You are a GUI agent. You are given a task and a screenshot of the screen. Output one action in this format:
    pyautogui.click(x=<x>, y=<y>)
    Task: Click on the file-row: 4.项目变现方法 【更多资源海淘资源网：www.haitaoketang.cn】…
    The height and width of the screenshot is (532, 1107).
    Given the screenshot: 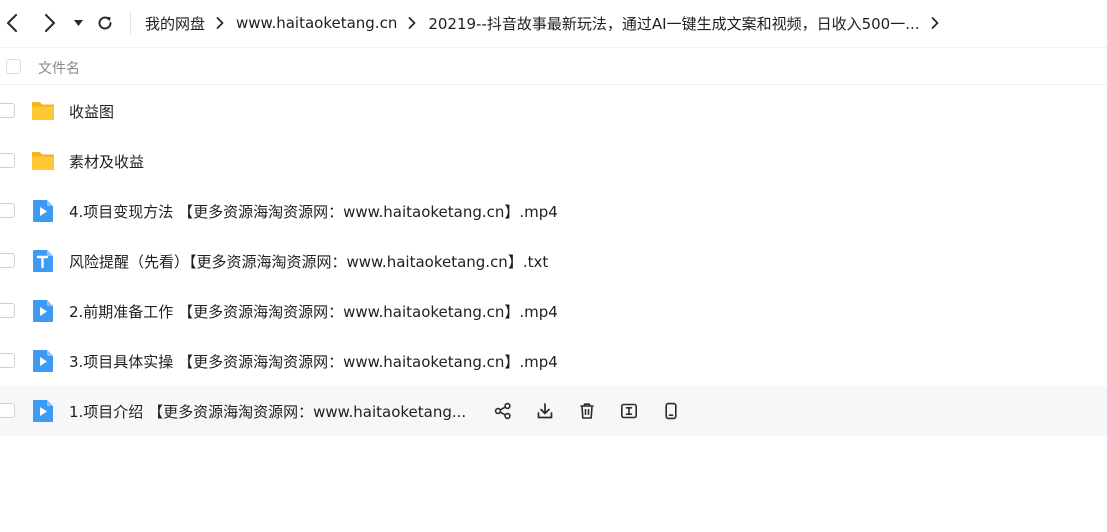 What is the action you would take?
    pyautogui.click(x=553, y=211)
    